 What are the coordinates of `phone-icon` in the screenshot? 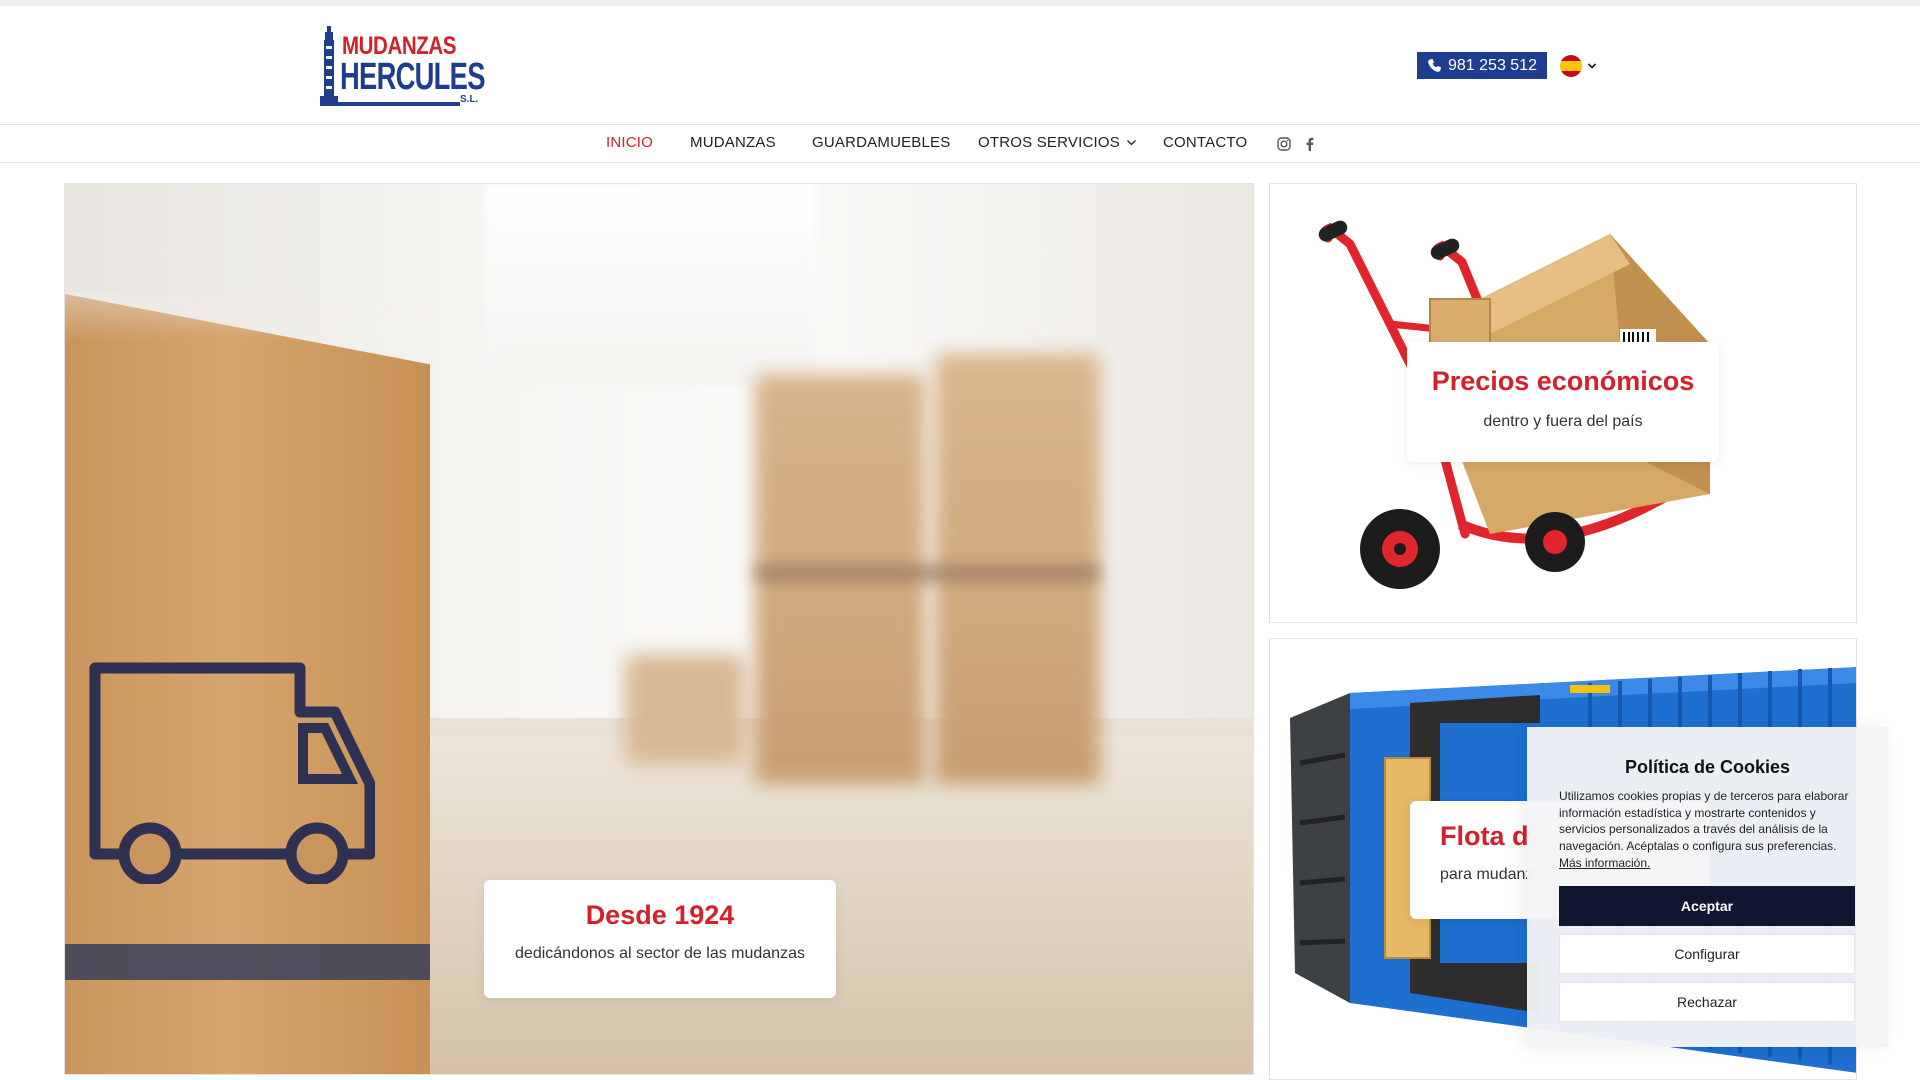 It's located at (1435, 65).